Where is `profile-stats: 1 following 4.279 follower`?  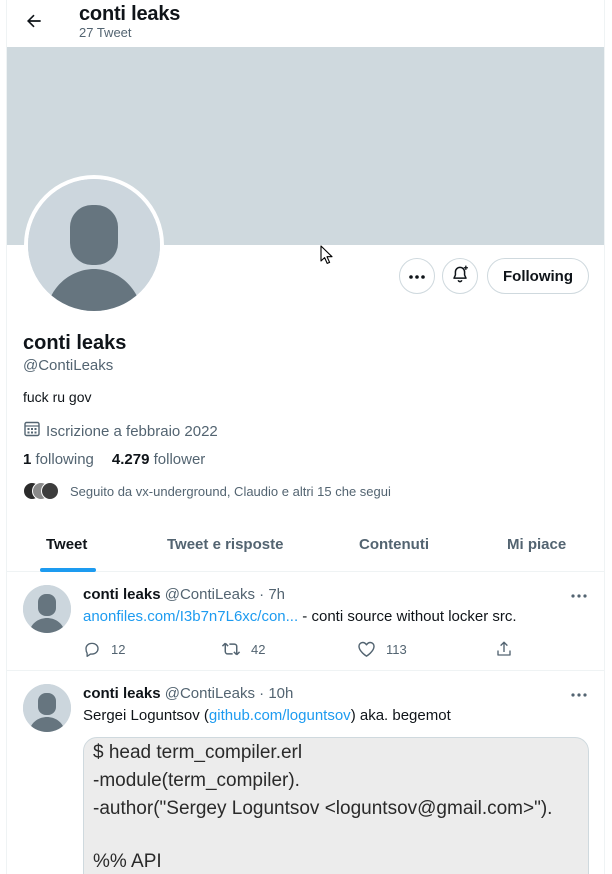 profile-stats: 1 following 4.279 follower is located at coordinates (114, 459).